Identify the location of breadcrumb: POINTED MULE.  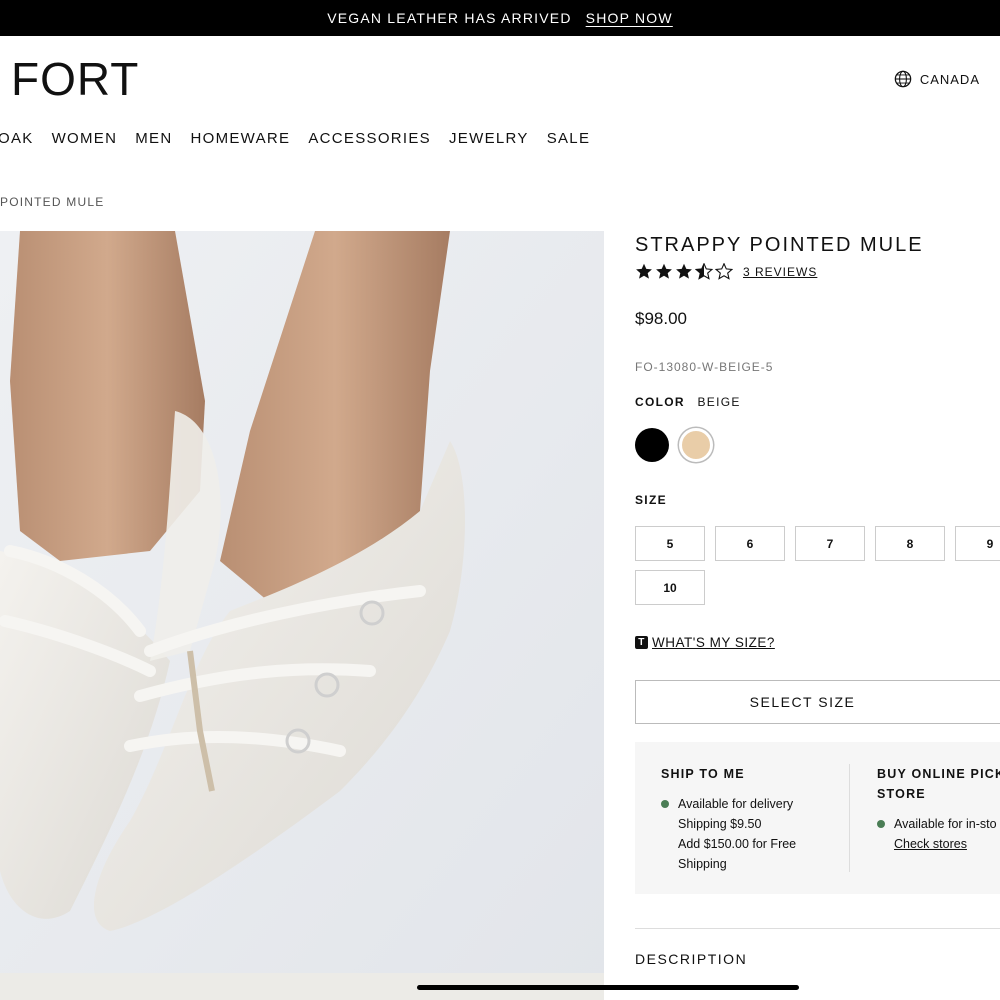
(52, 202).